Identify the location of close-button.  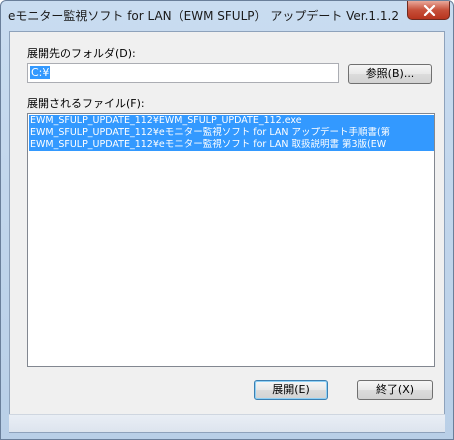
(428, 10).